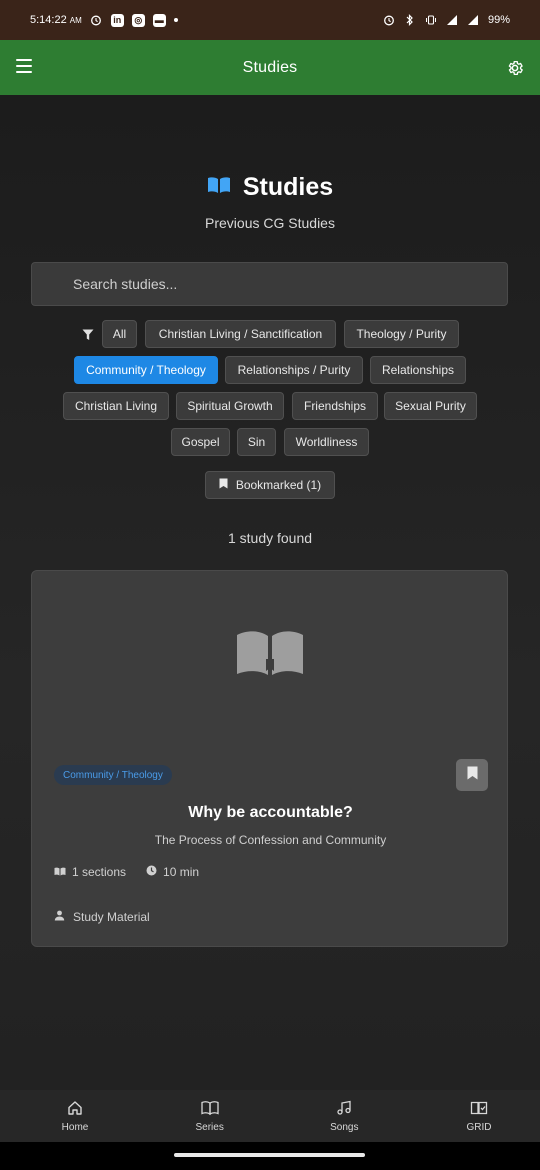 The width and height of the screenshot is (540, 1170). I want to click on nav-label: Series, so click(209, 1127).